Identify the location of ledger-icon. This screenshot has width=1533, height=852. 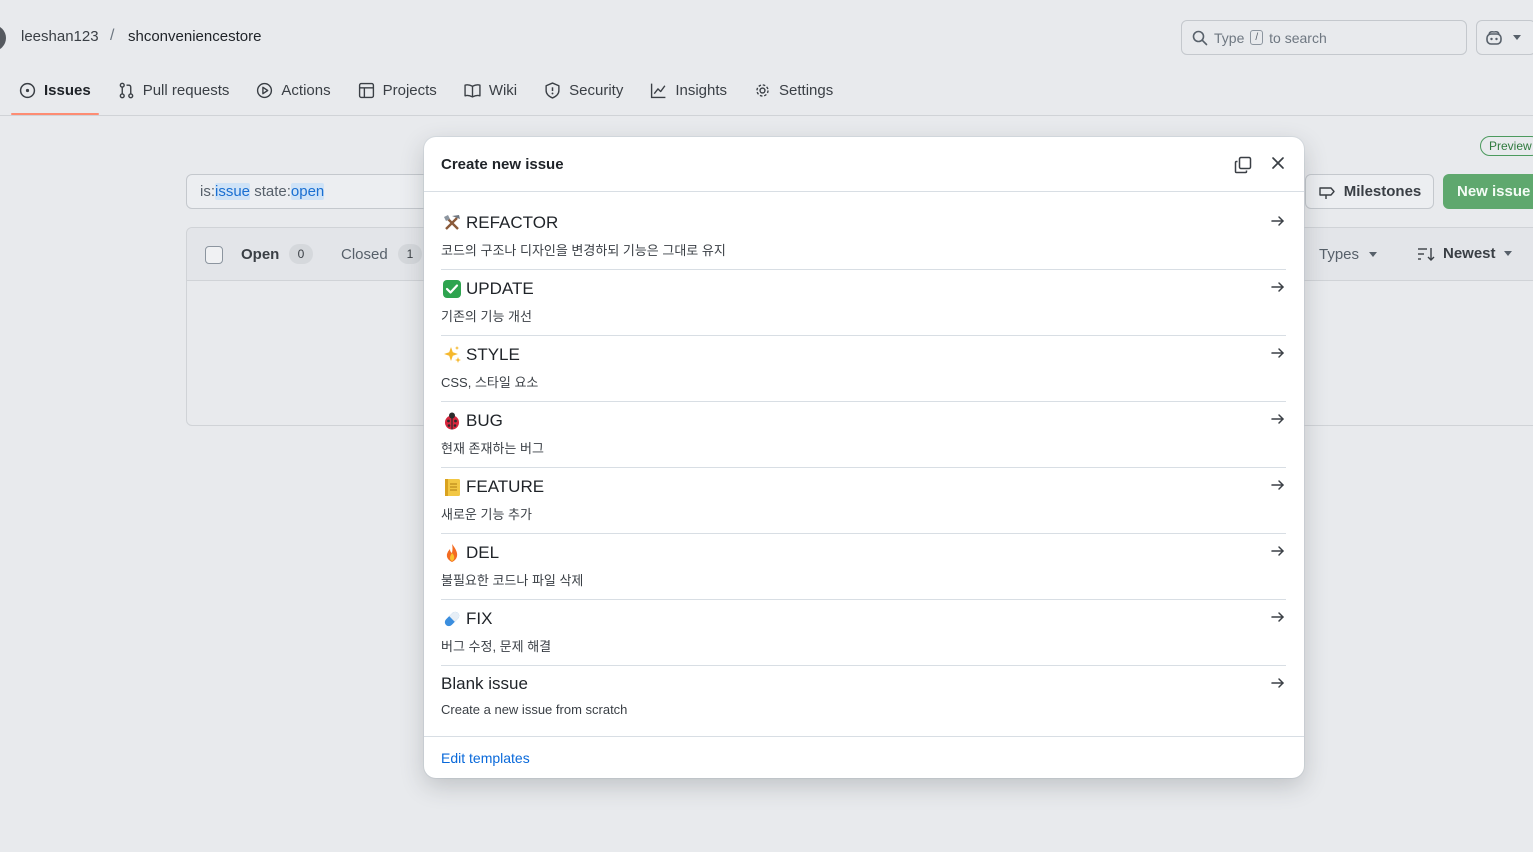
(452, 487).